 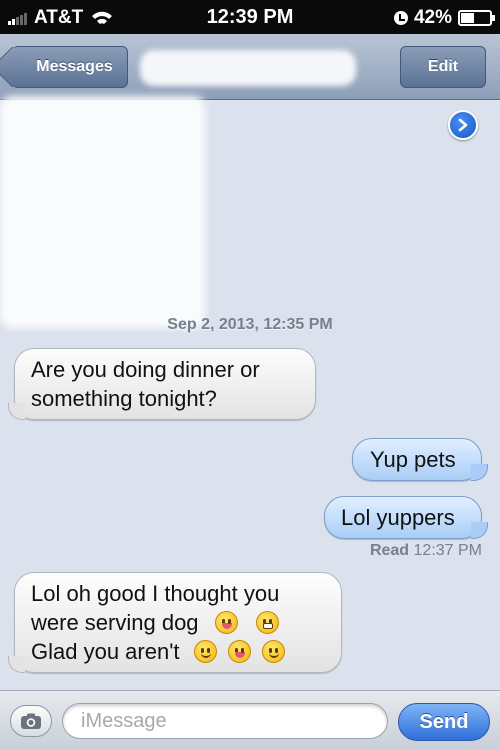 What do you see at coordinates (447, 550) in the screenshot?
I see `read-time: 12:37 PM` at bounding box center [447, 550].